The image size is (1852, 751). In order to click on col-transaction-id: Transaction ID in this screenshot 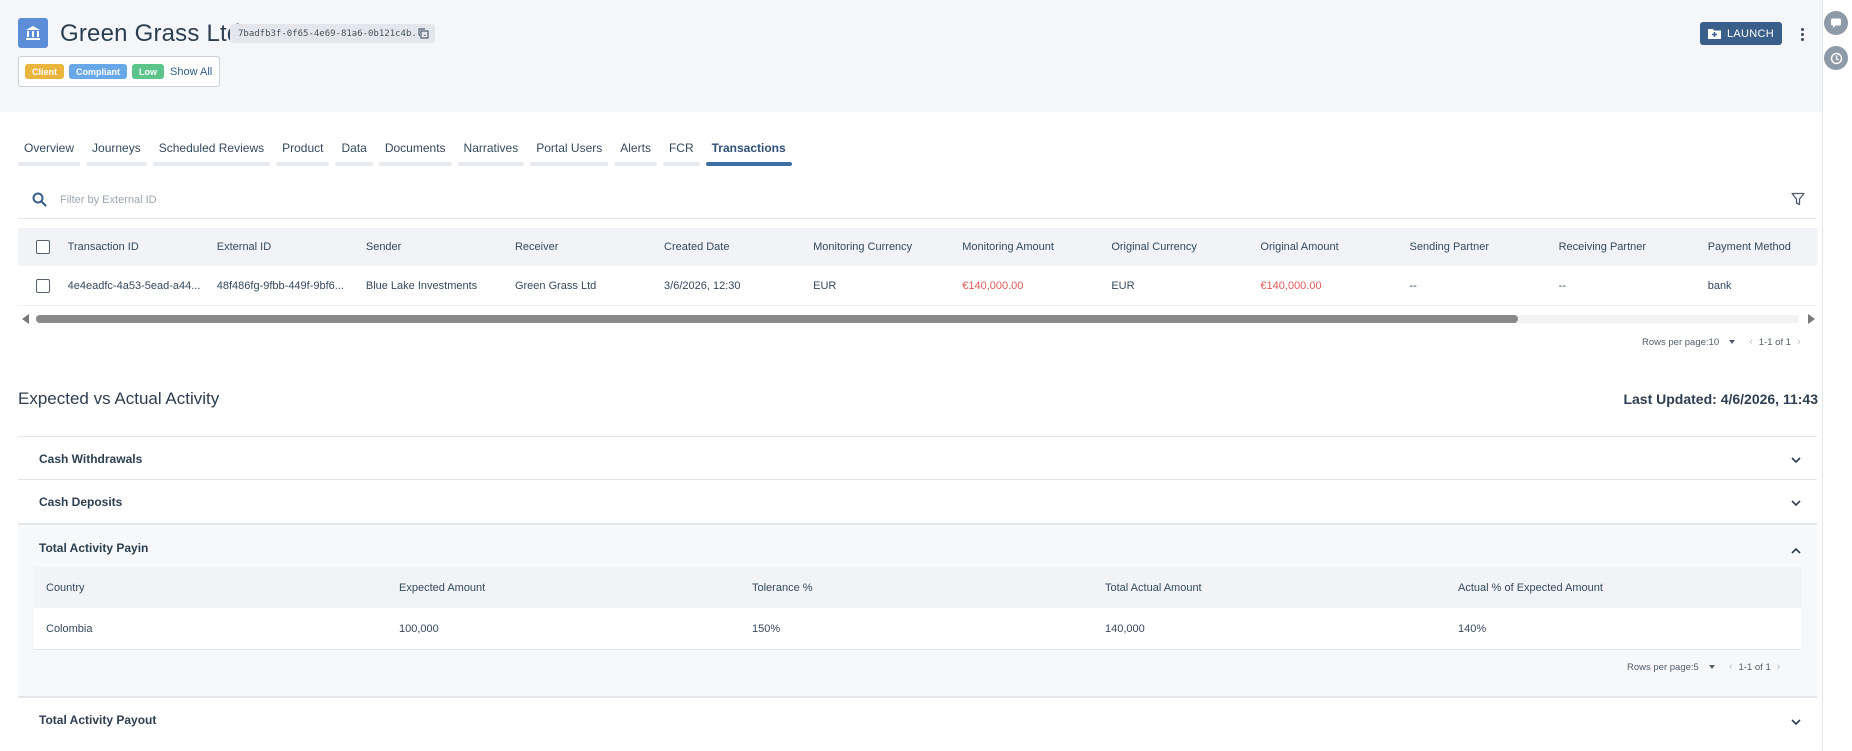, I will do `click(142, 247)`.